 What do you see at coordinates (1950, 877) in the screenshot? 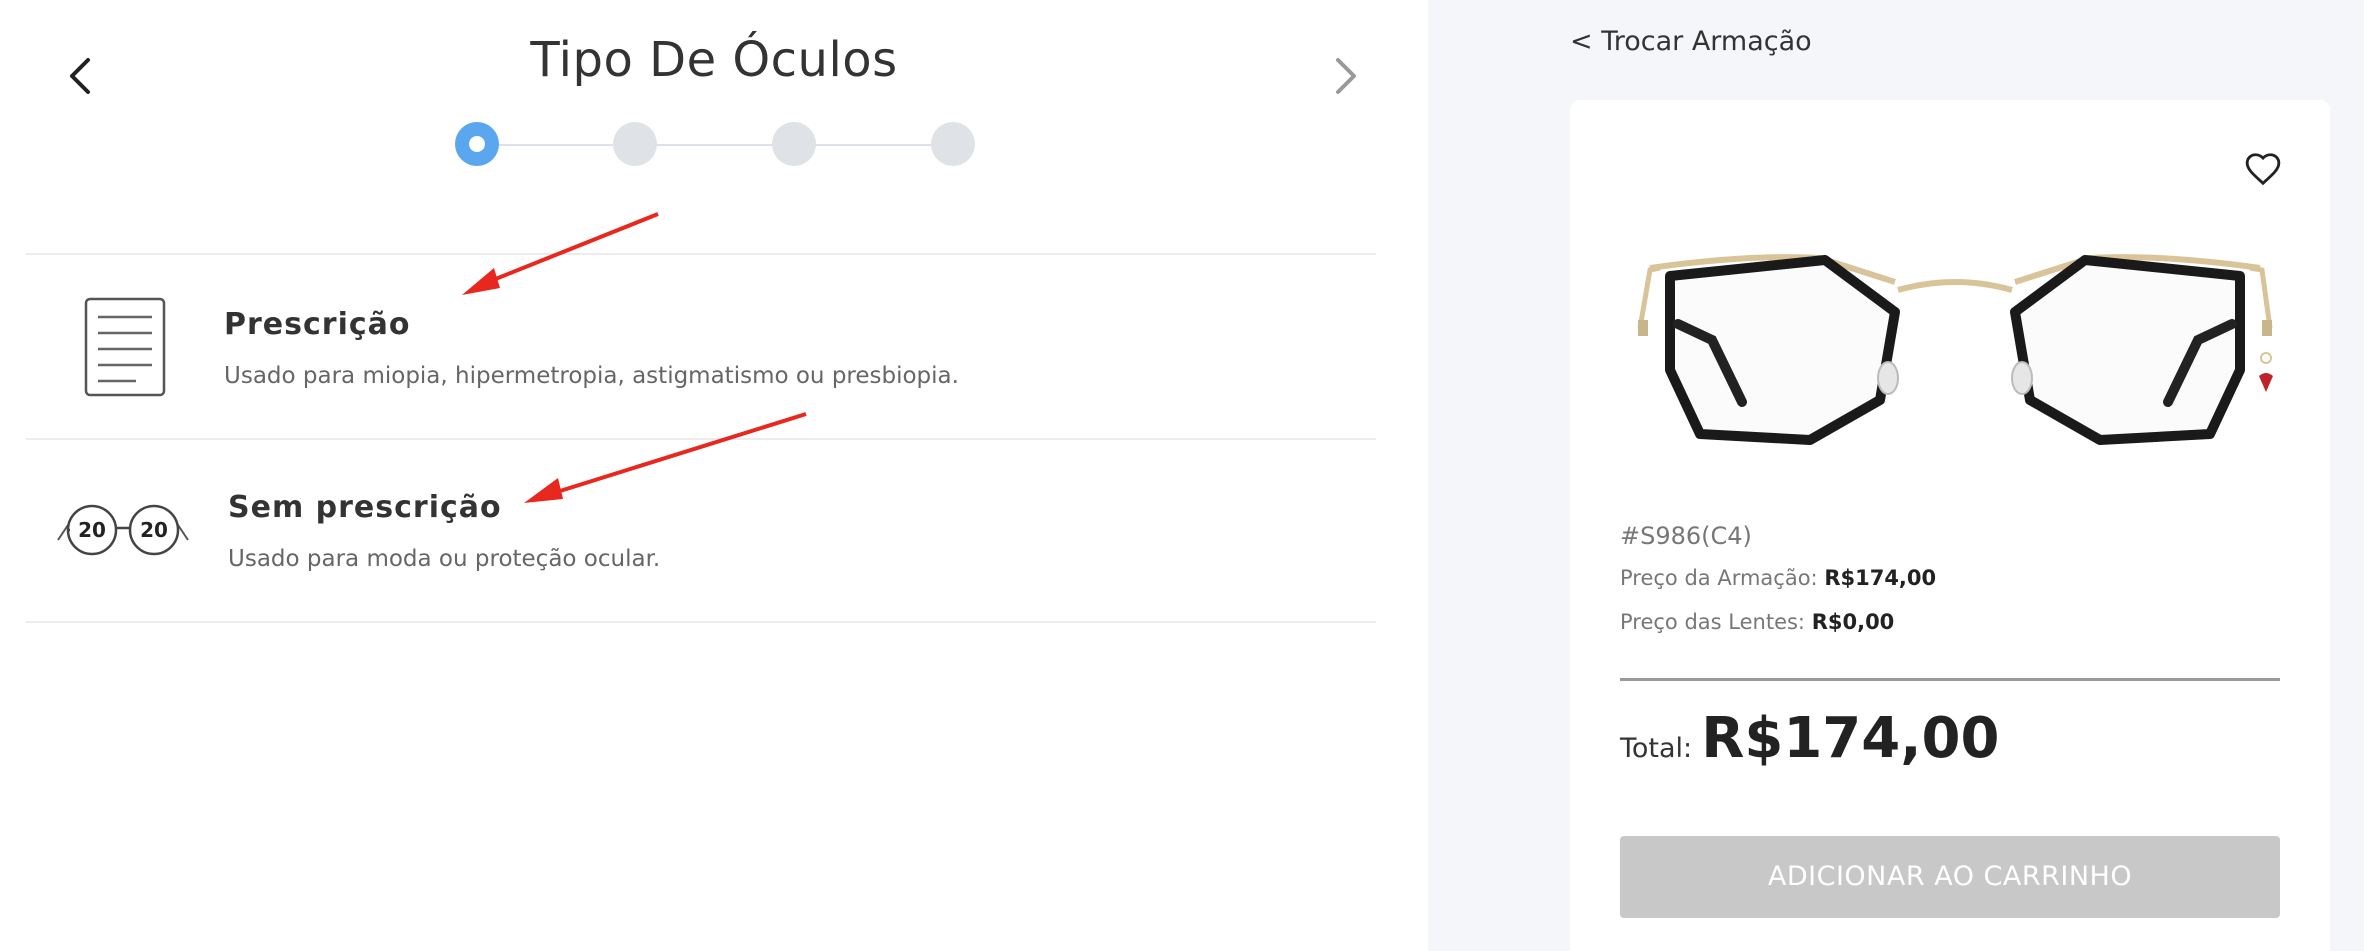
I see `add-to-cart-button: ADICIONAR AO CARRINHO` at bounding box center [1950, 877].